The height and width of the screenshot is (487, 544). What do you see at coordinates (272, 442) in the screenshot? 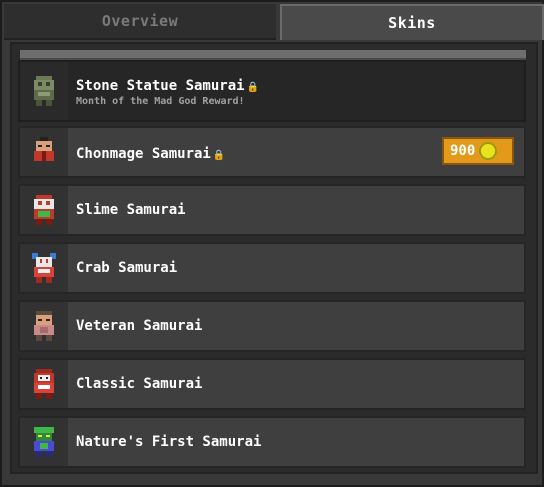
I see `skin-row-natures-first: Nature's First Samurai` at bounding box center [272, 442].